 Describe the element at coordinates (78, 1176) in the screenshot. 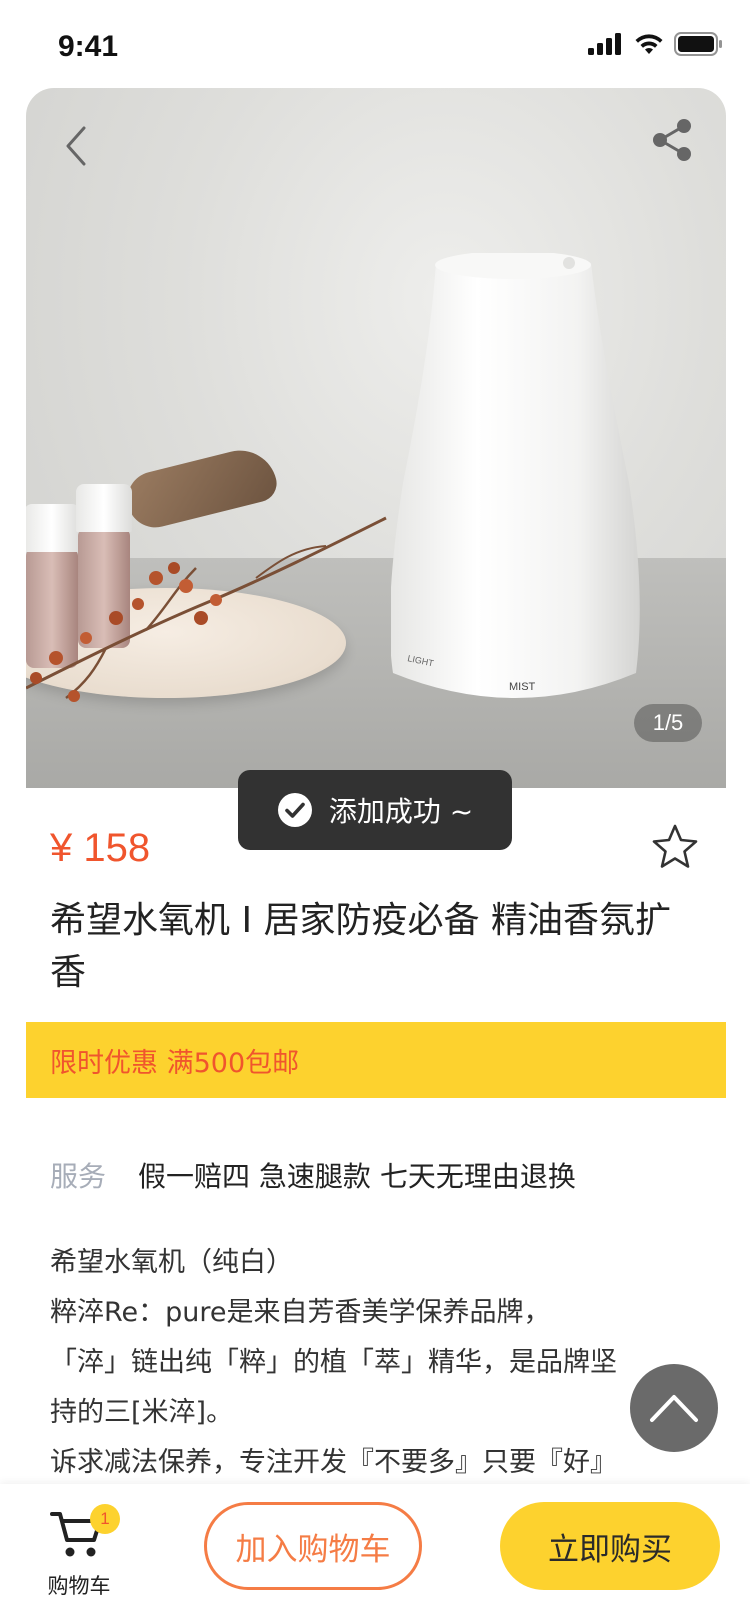

I see `service-label: 服务` at that location.